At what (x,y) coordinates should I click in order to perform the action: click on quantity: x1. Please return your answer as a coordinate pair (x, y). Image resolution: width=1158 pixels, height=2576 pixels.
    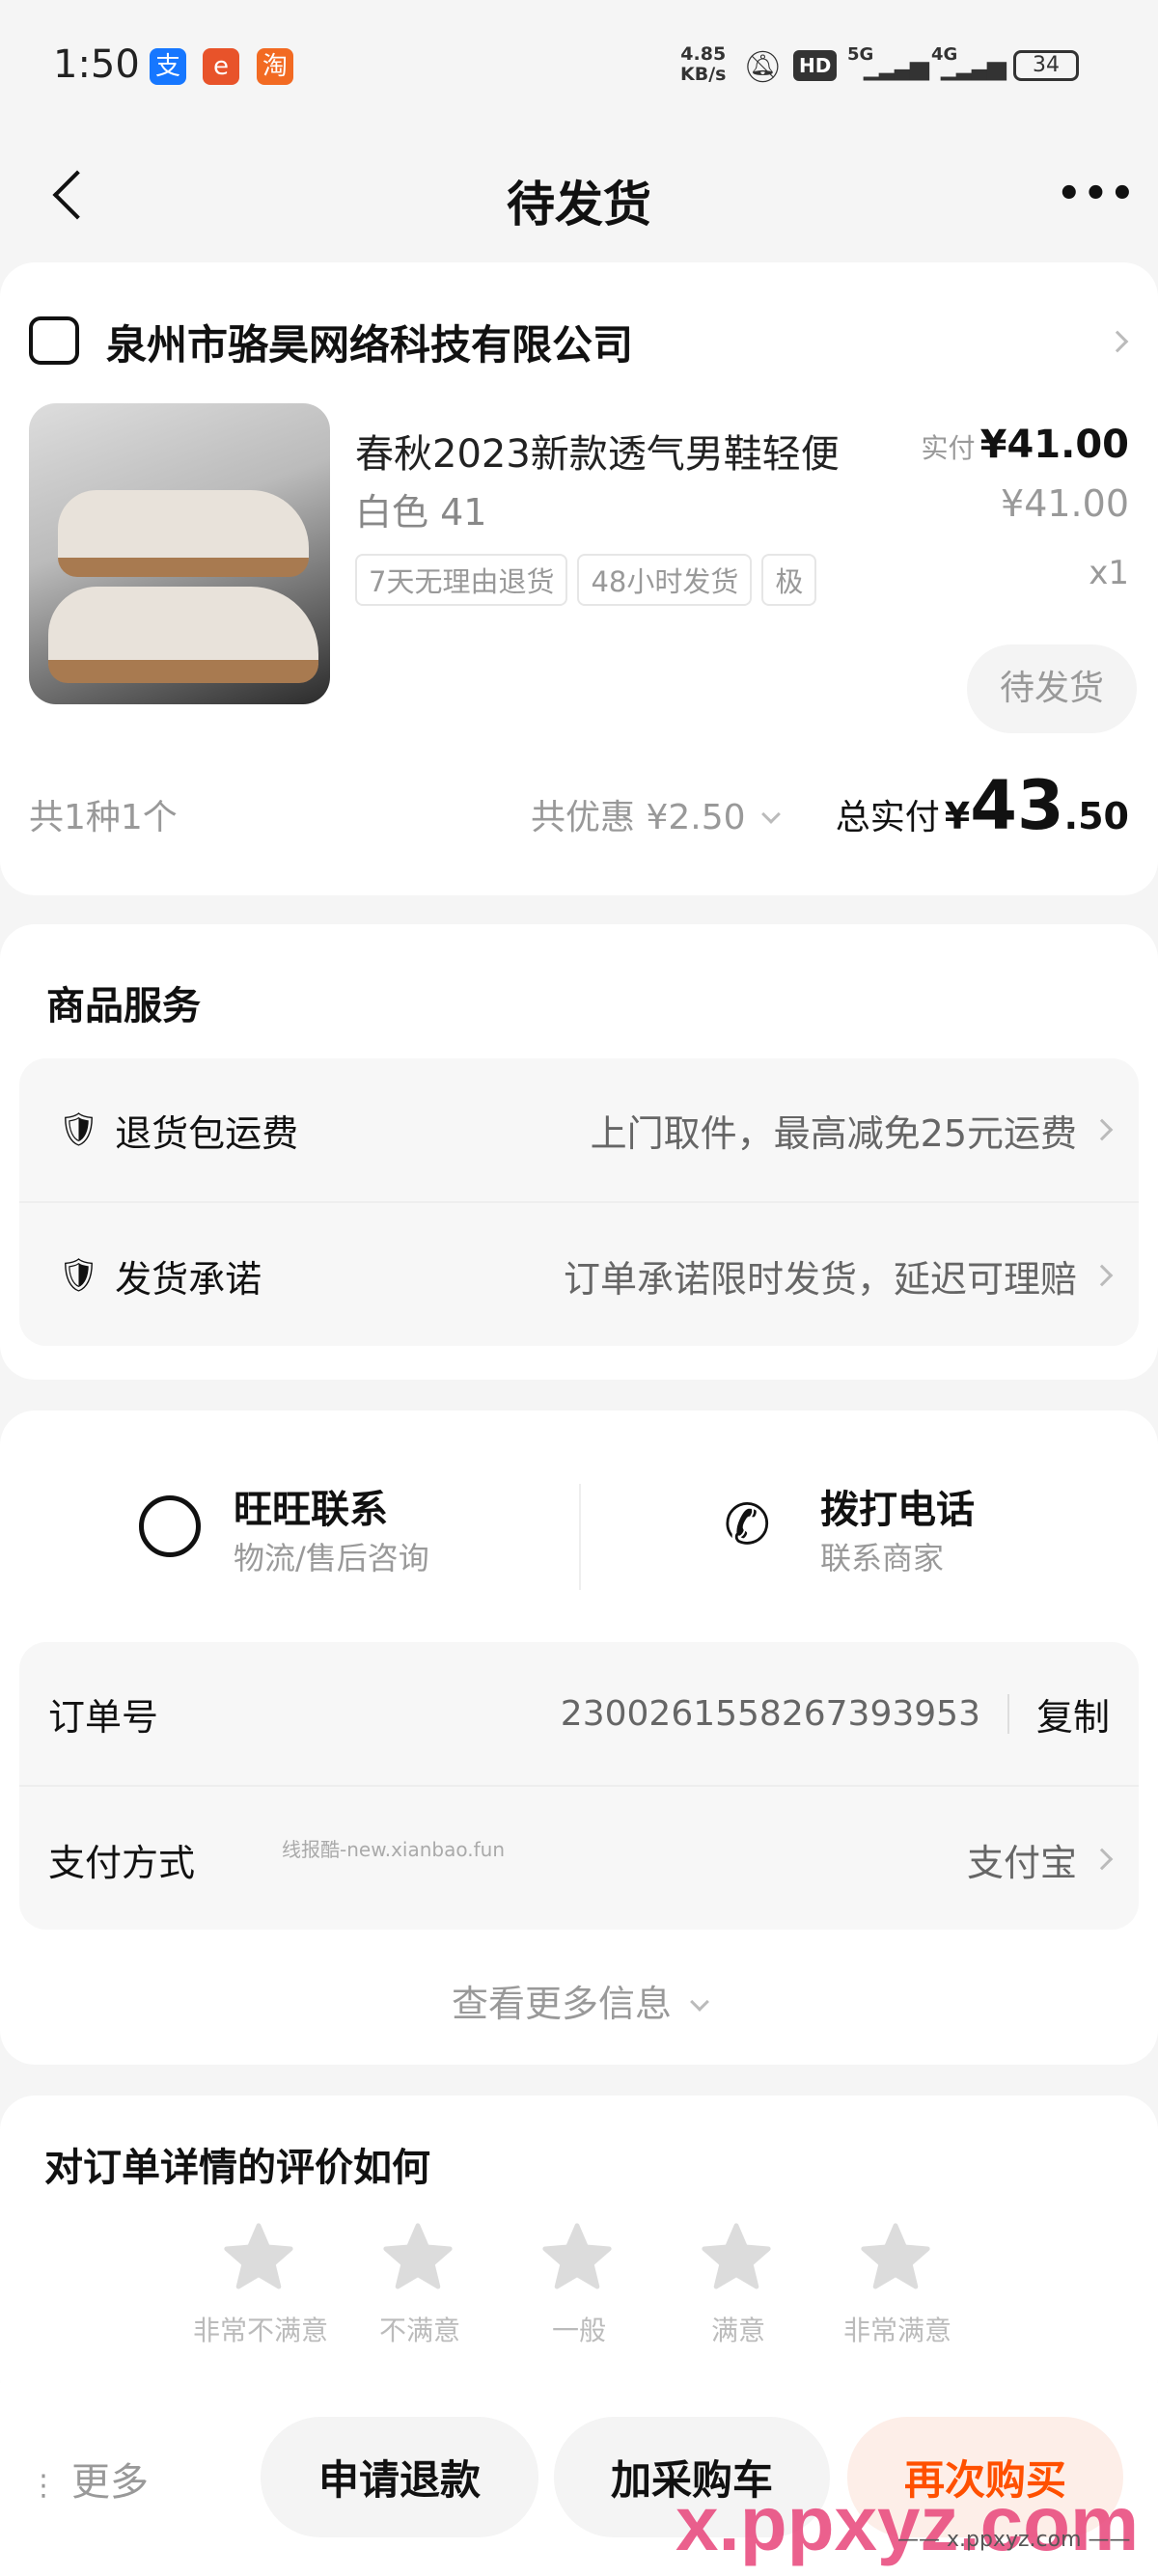
    Looking at the image, I should click on (1109, 573).